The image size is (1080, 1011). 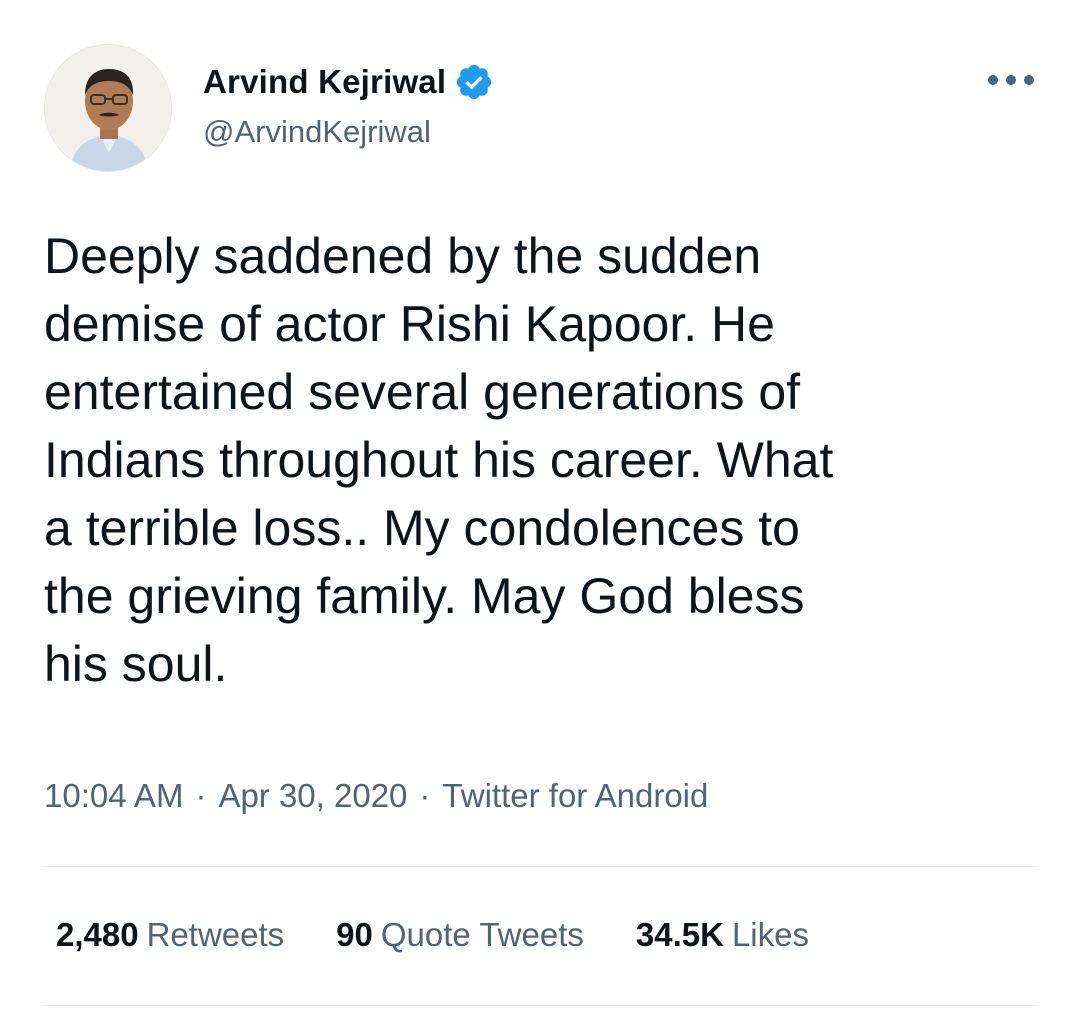 I want to click on avatar-photo, so click(x=108, y=108).